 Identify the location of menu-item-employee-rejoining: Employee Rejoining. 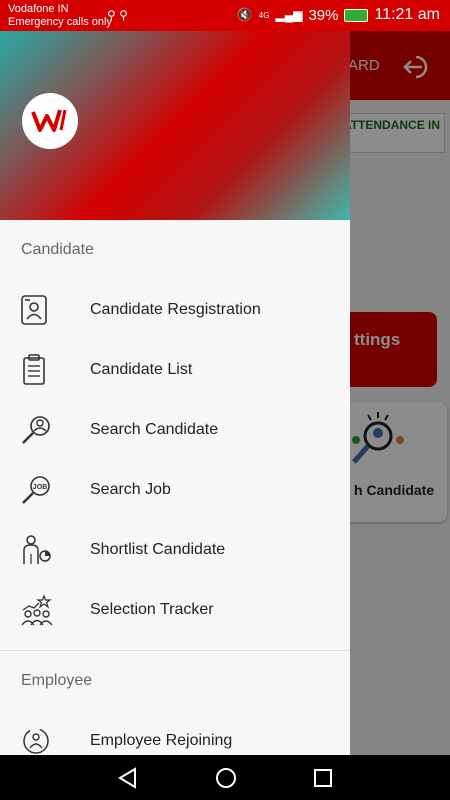
(175, 733).